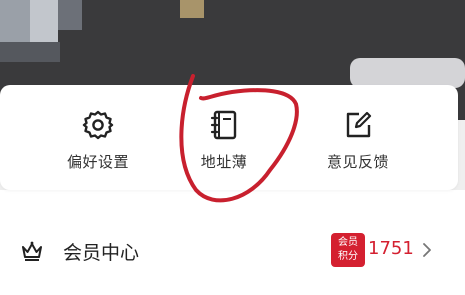 Image resolution: width=465 pixels, height=295 pixels. I want to click on preferences-button: 偏好设置, so click(98, 137).